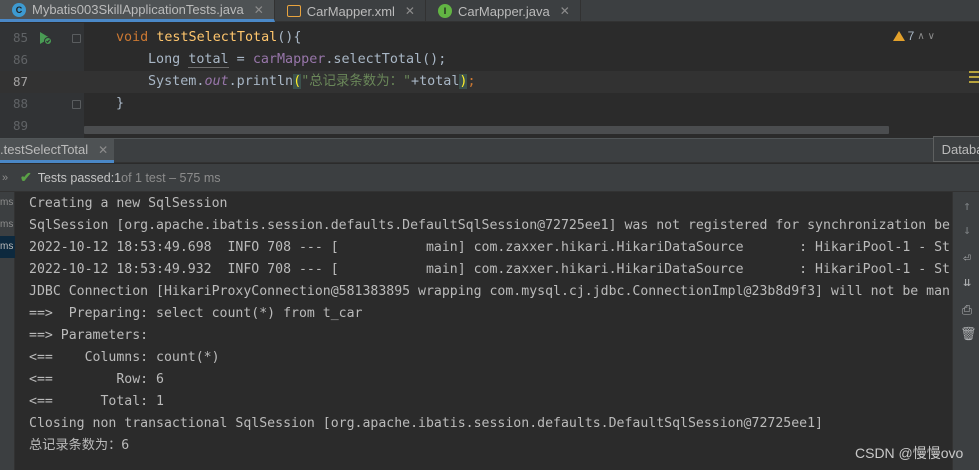 This screenshot has height=470, width=979. I want to click on run-tab: .testSelectTotal ✕, so click(57, 151).